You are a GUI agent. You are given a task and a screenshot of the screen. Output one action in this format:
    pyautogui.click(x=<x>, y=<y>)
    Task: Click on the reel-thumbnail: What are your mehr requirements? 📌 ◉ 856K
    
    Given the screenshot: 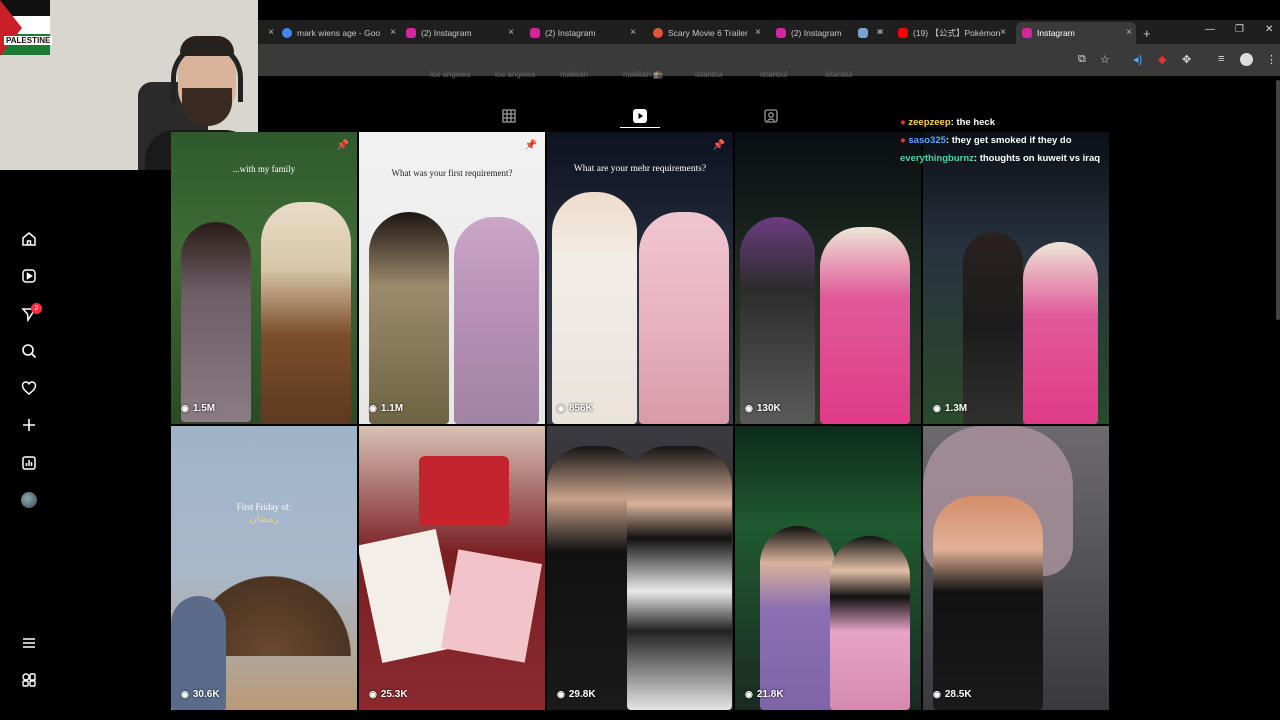 What is the action you would take?
    pyautogui.click(x=640, y=278)
    